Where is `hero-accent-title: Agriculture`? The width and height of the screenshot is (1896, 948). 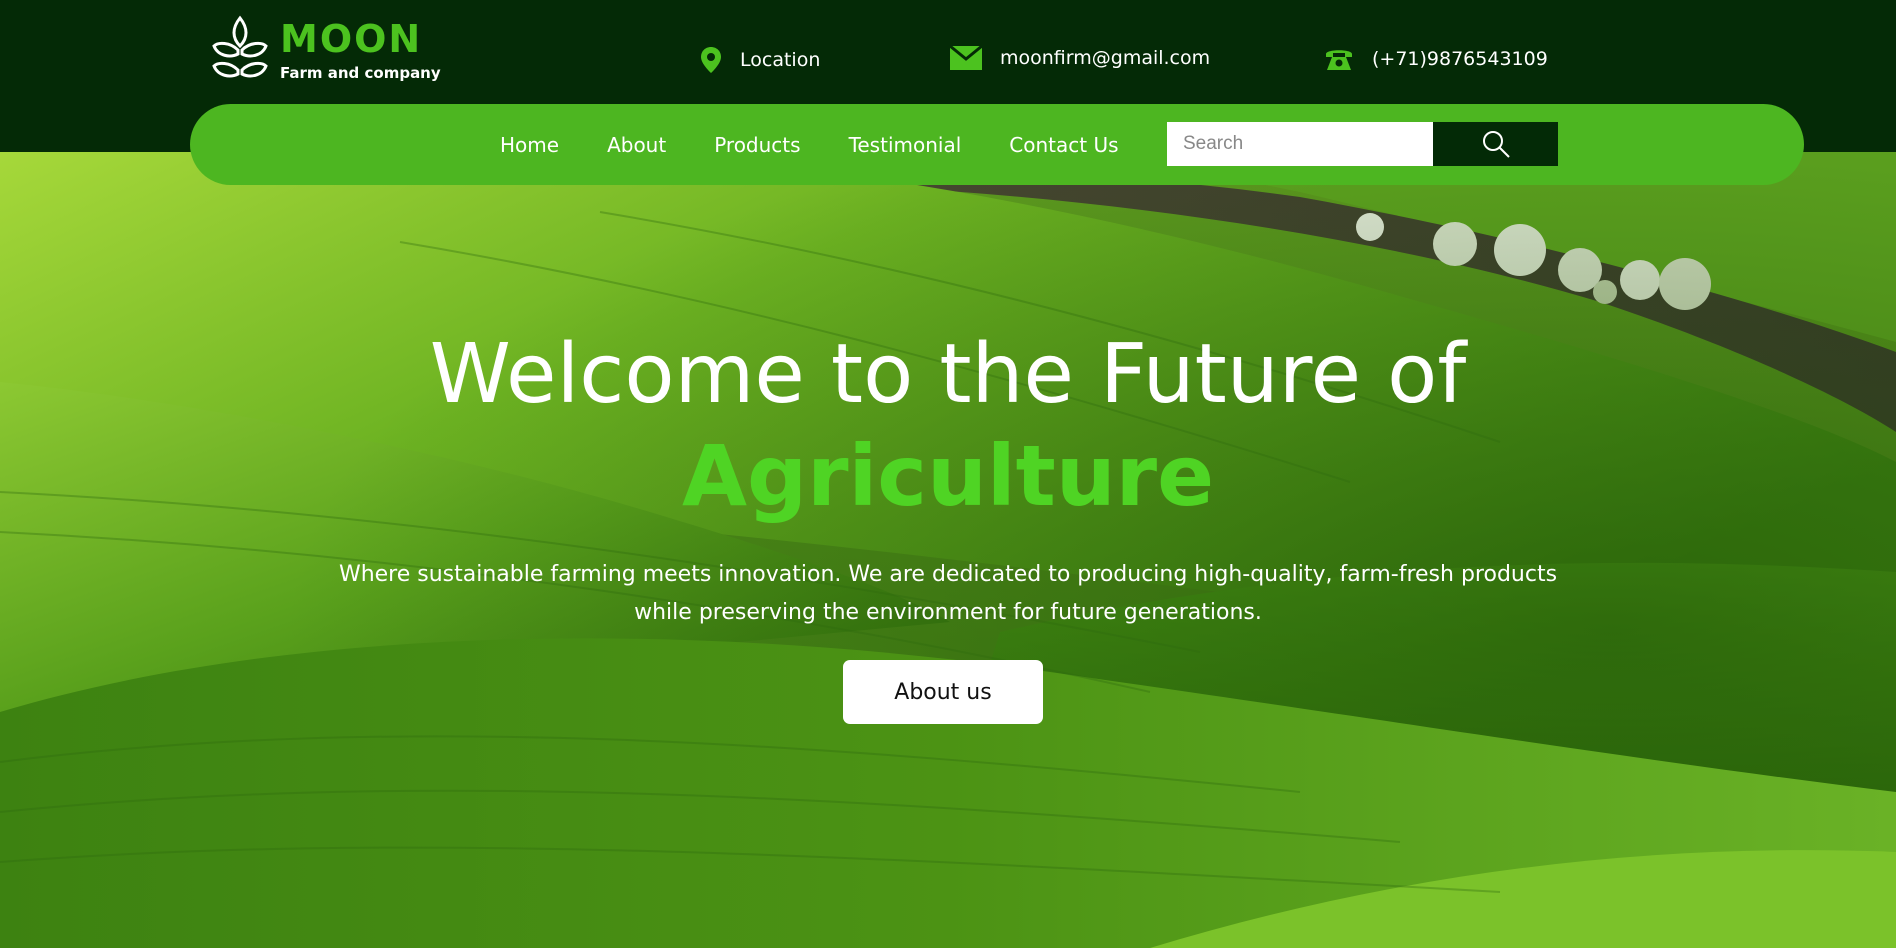 hero-accent-title: Agriculture is located at coordinates (948, 476).